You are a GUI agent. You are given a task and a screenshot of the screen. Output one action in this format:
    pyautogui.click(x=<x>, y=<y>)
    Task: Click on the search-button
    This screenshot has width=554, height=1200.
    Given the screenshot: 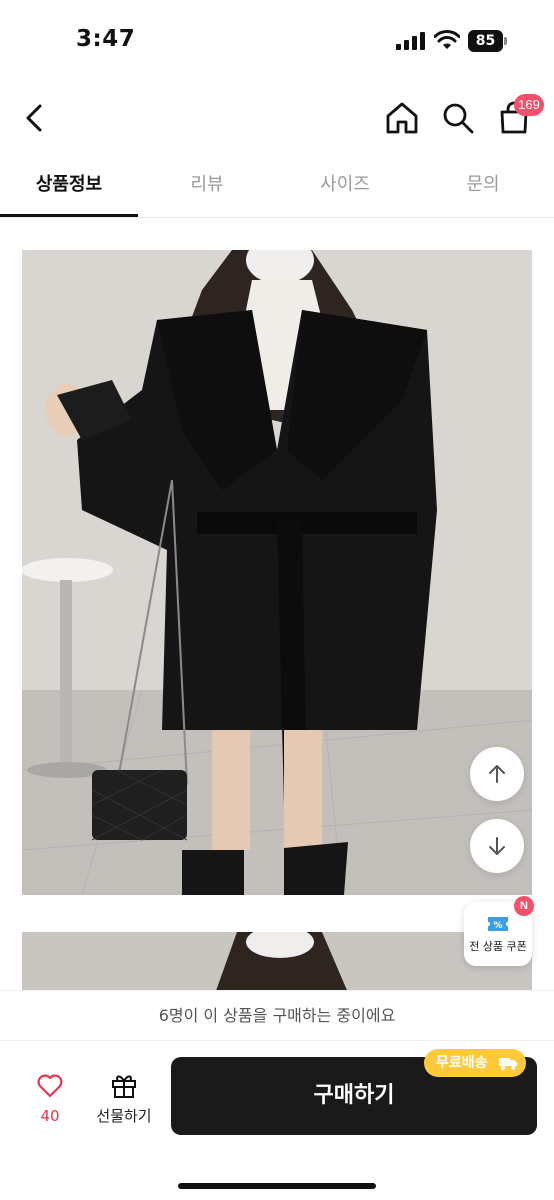 What is the action you would take?
    pyautogui.click(x=458, y=118)
    